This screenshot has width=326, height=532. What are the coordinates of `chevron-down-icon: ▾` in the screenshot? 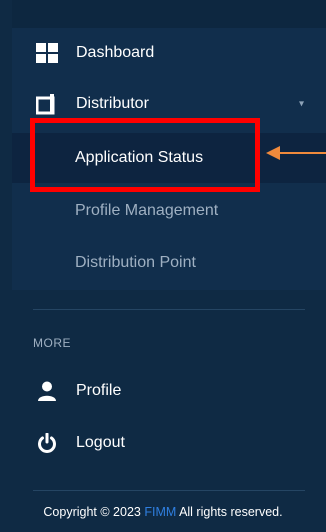 It's located at (301, 104).